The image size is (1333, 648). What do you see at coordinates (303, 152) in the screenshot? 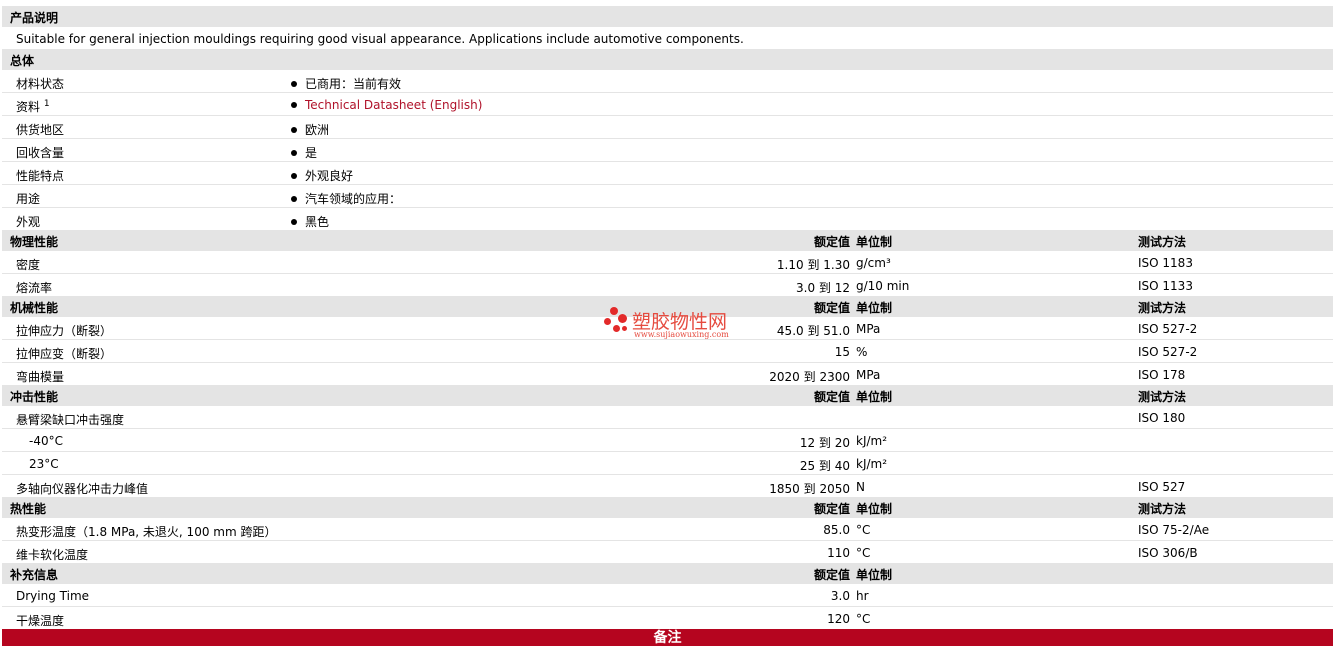
I see `row-value: 是` at bounding box center [303, 152].